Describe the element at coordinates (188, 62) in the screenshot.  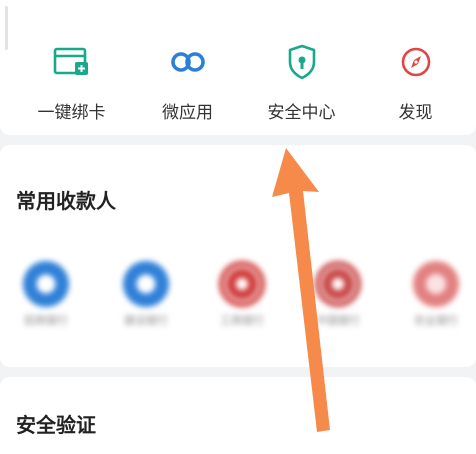
I see `mini-app-icon` at that location.